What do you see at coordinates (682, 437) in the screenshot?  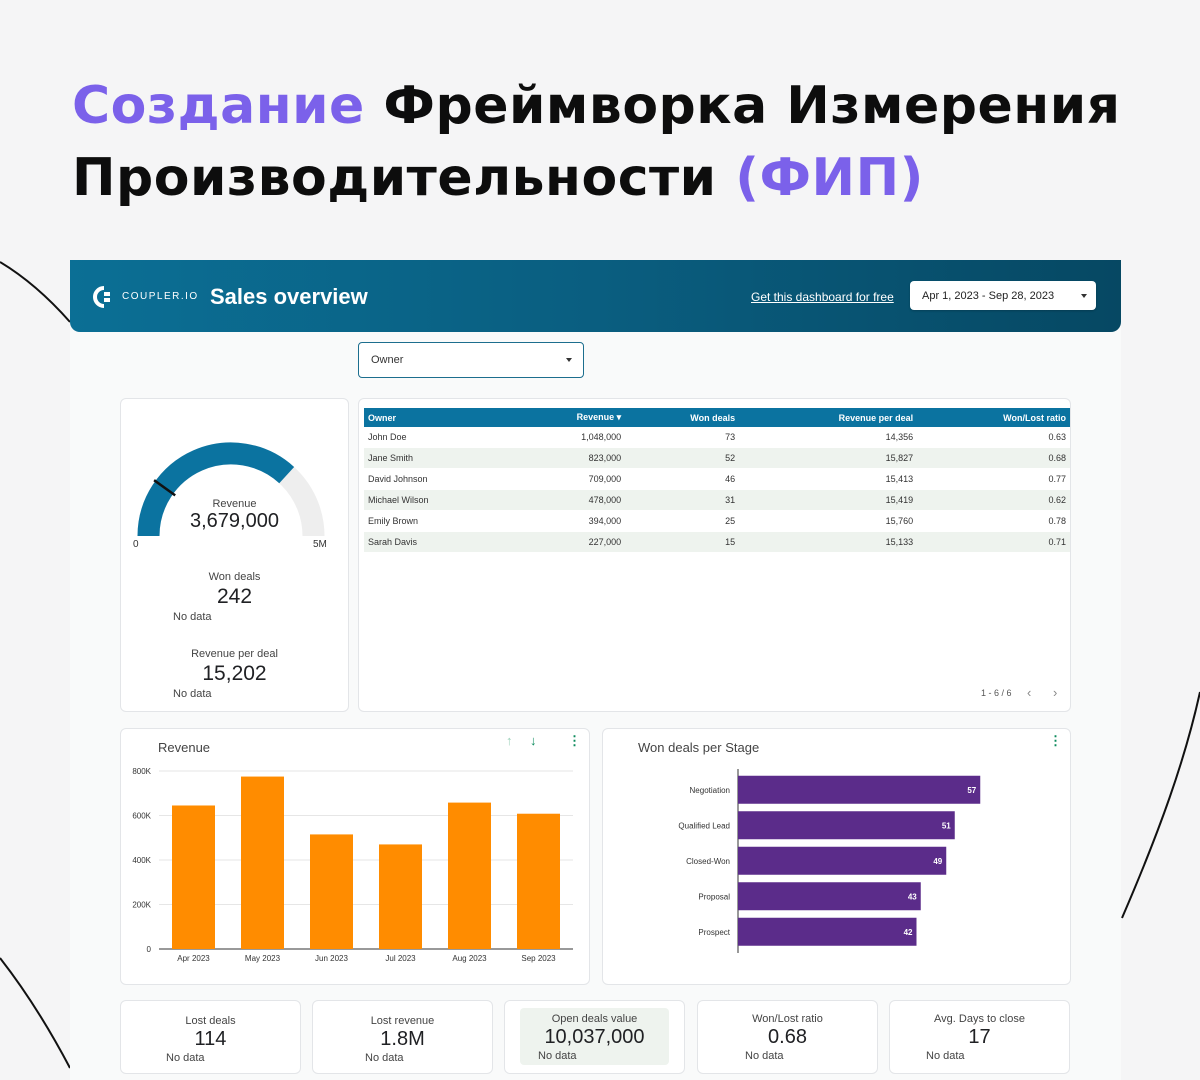 I see `cell-won-deals: 73` at bounding box center [682, 437].